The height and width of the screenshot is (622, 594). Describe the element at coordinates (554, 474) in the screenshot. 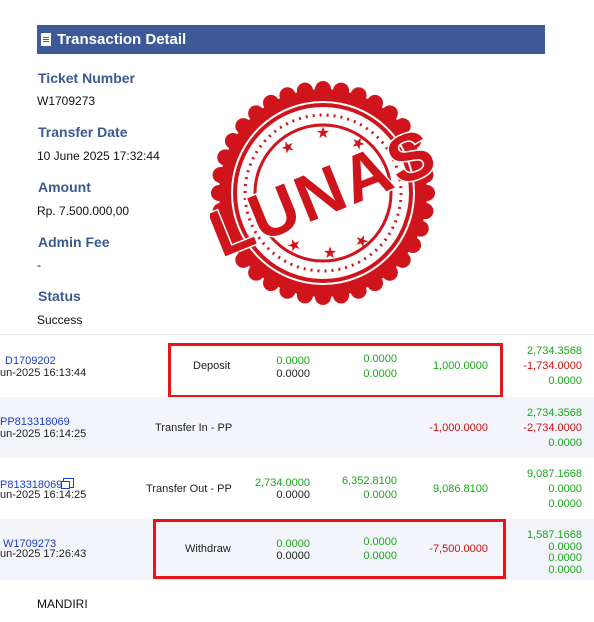

I see `balance-value: 9,087.1668` at that location.